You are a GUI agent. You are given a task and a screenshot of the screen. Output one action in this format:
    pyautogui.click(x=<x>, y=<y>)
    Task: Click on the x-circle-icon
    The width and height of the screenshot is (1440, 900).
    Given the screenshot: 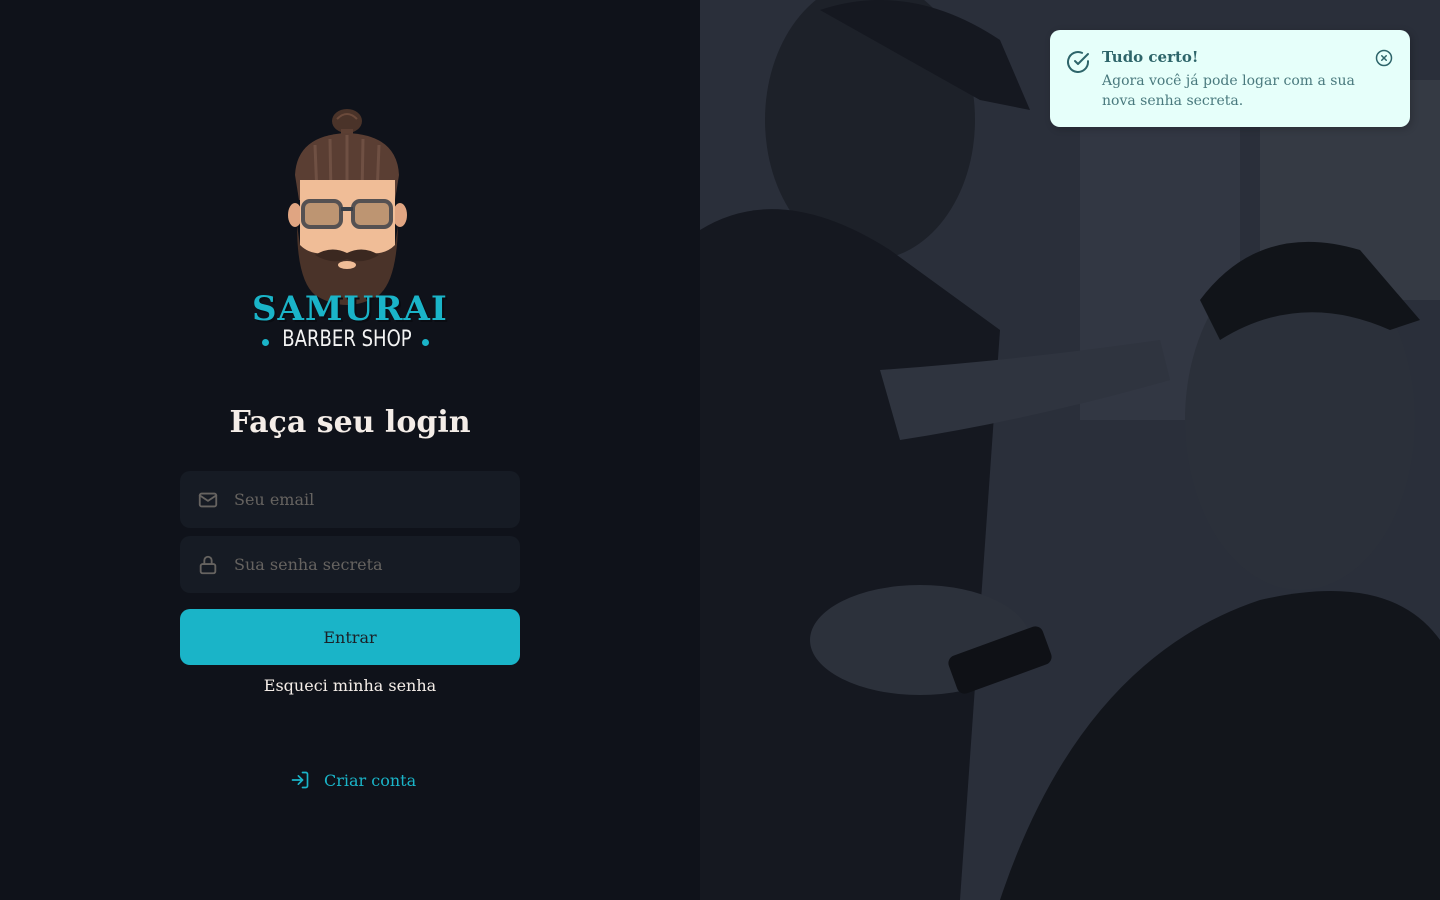 What is the action you would take?
    pyautogui.click(x=1384, y=58)
    